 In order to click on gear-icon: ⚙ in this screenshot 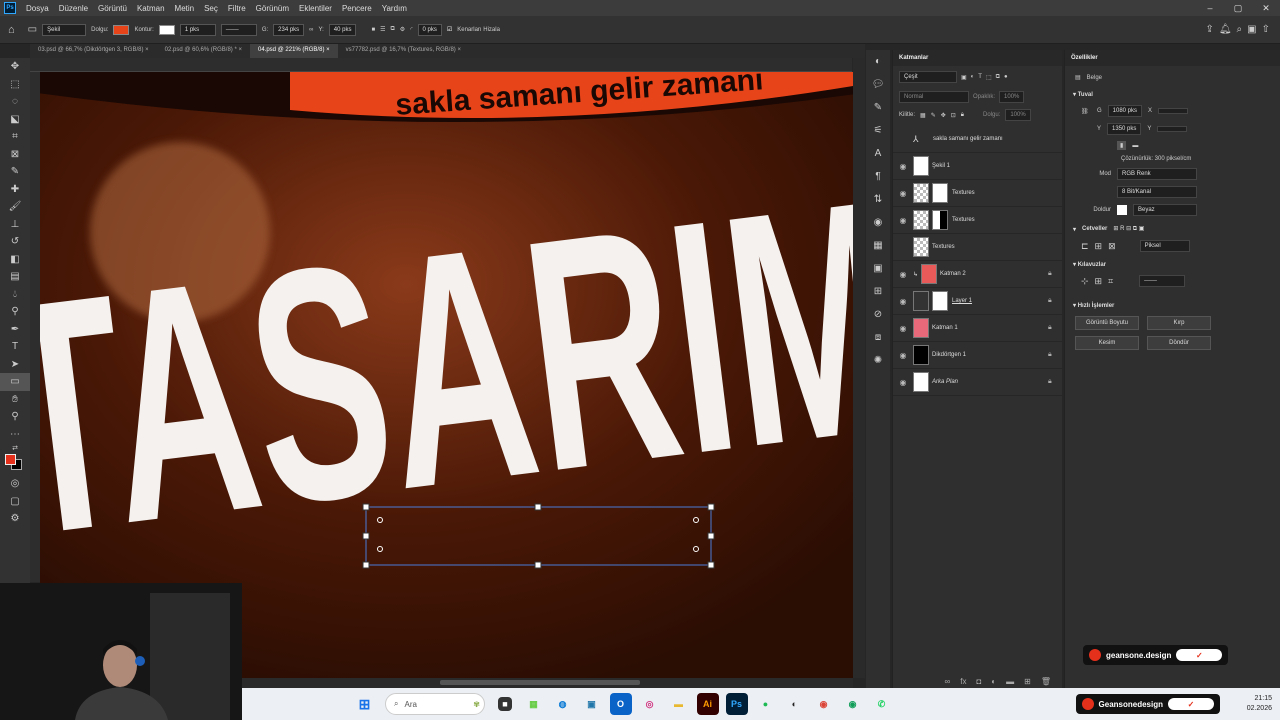, I will do `click(402, 29)`.